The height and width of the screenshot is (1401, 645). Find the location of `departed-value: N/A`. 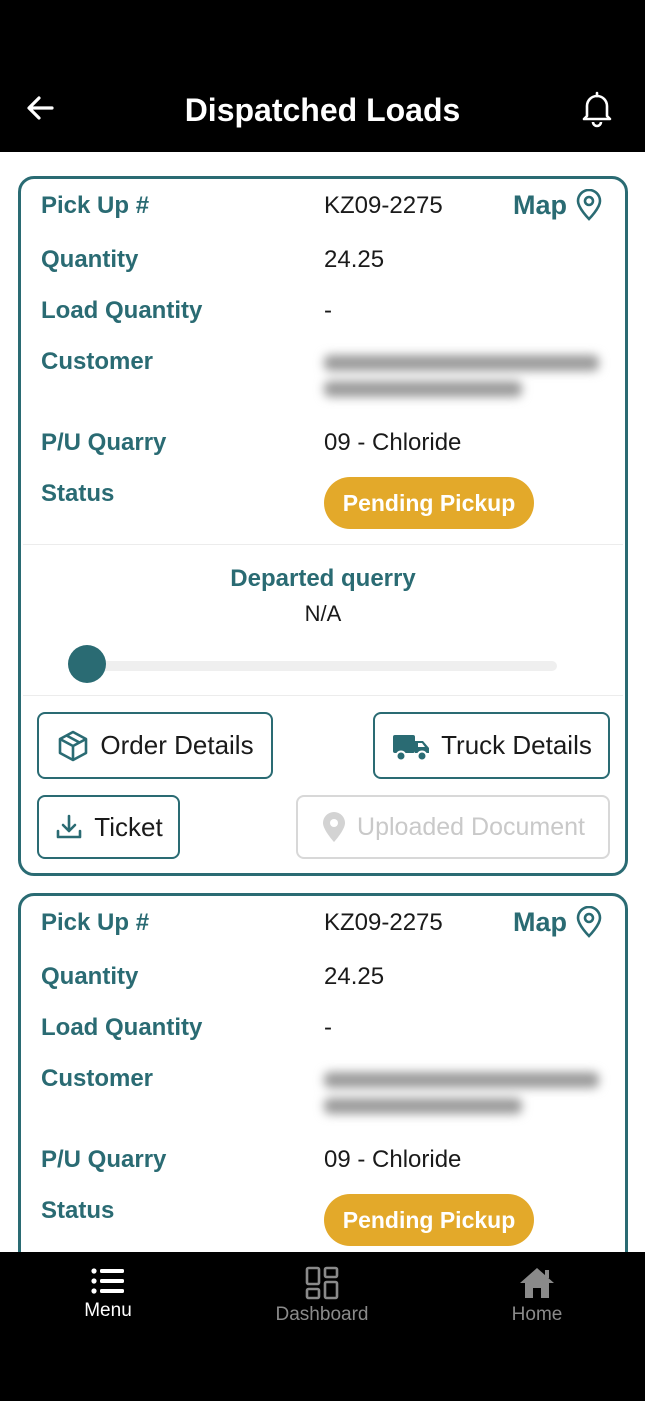

departed-value: N/A is located at coordinates (323, 613).